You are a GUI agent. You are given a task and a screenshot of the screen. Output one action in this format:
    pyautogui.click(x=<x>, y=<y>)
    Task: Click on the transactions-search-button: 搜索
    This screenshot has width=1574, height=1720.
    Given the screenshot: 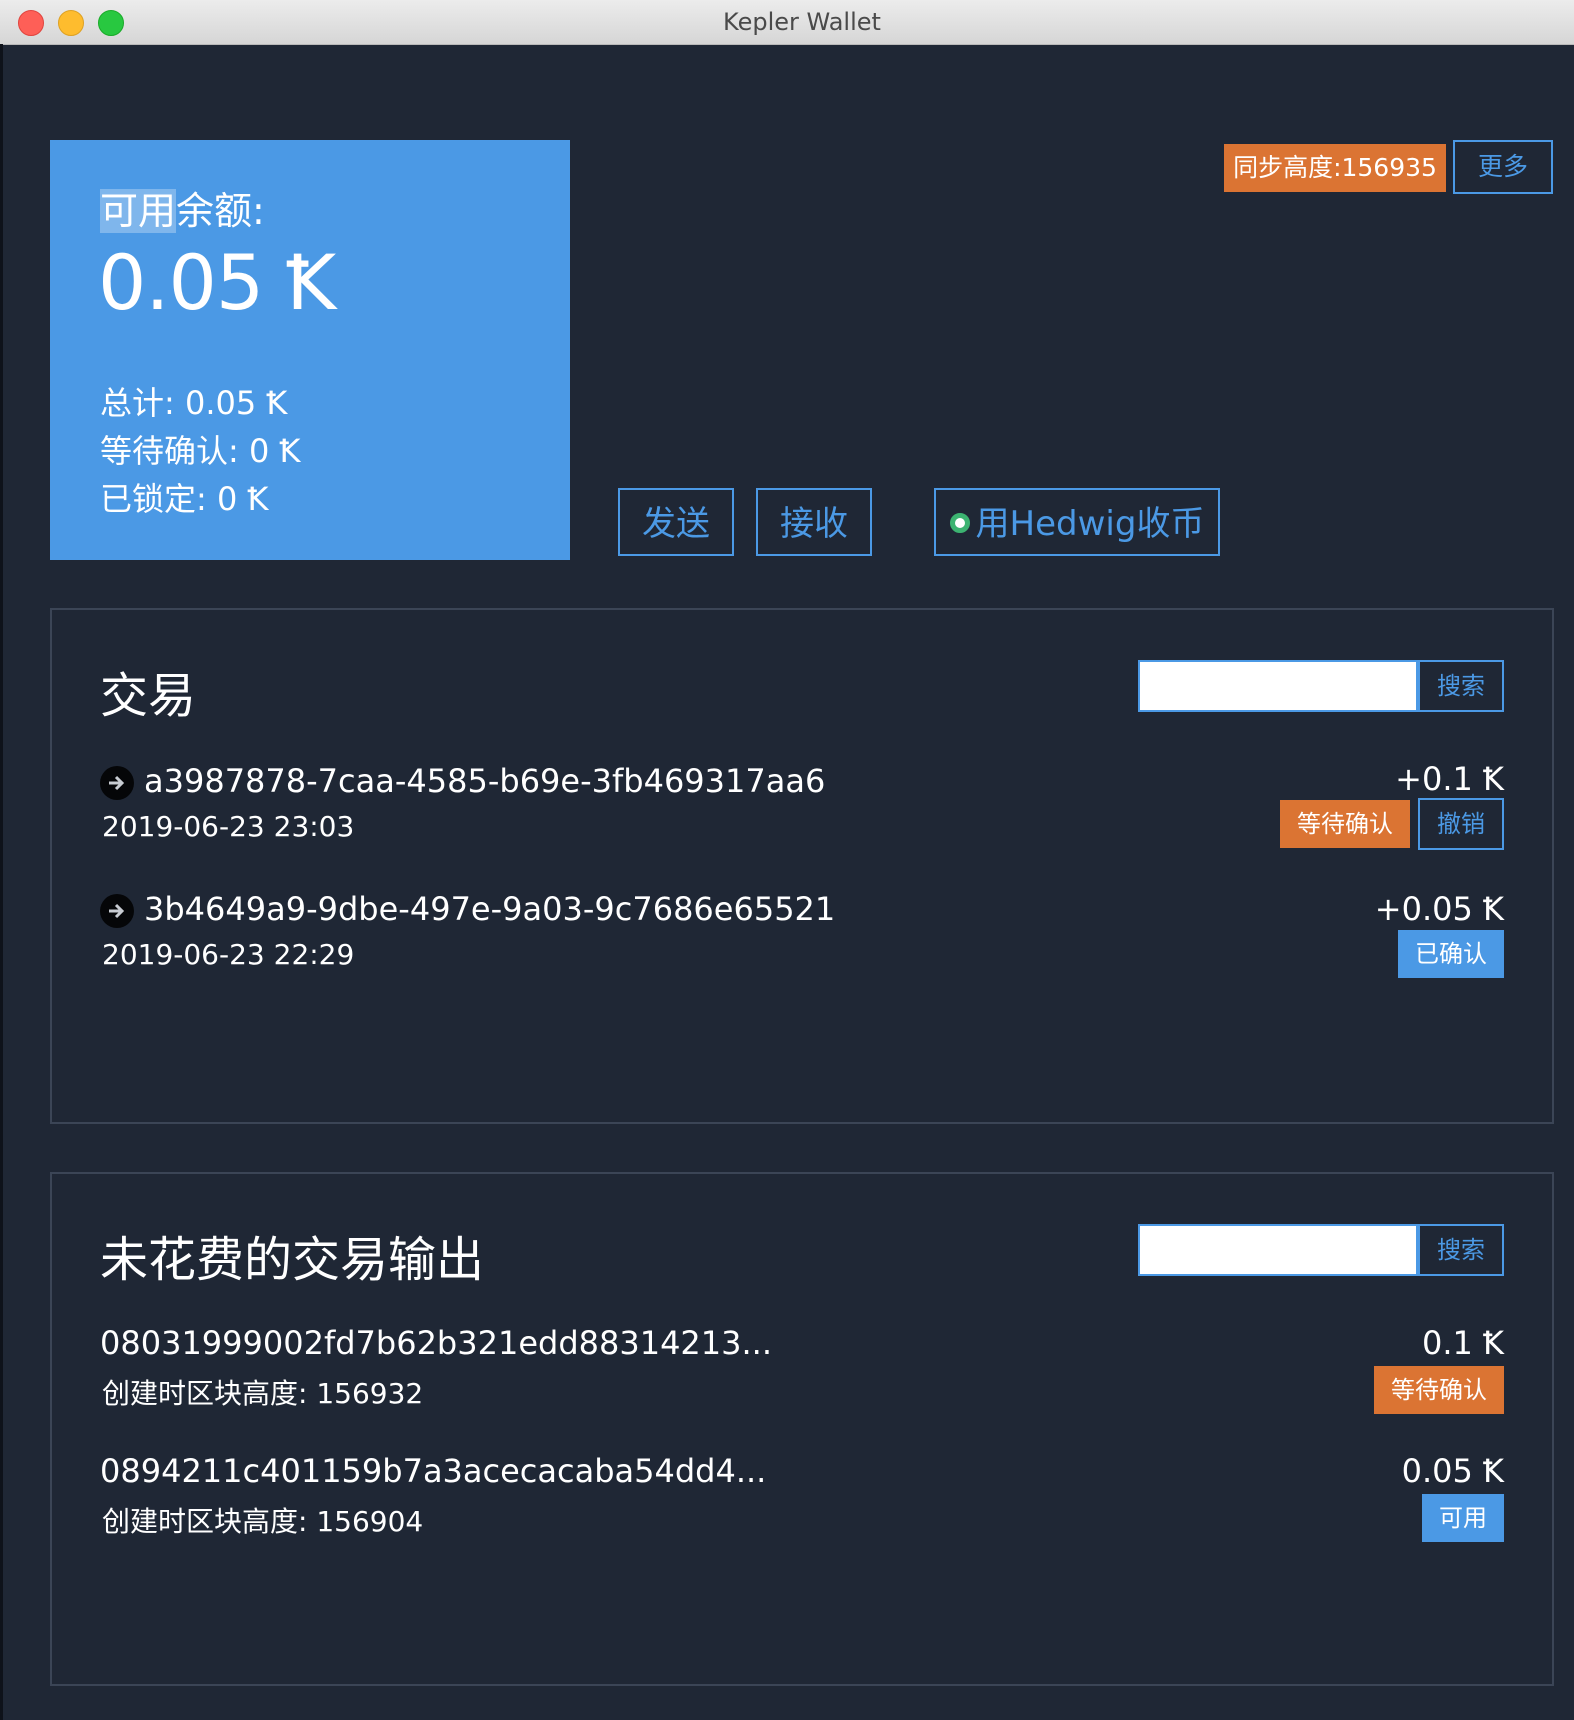 What is the action you would take?
    pyautogui.click(x=1461, y=686)
    